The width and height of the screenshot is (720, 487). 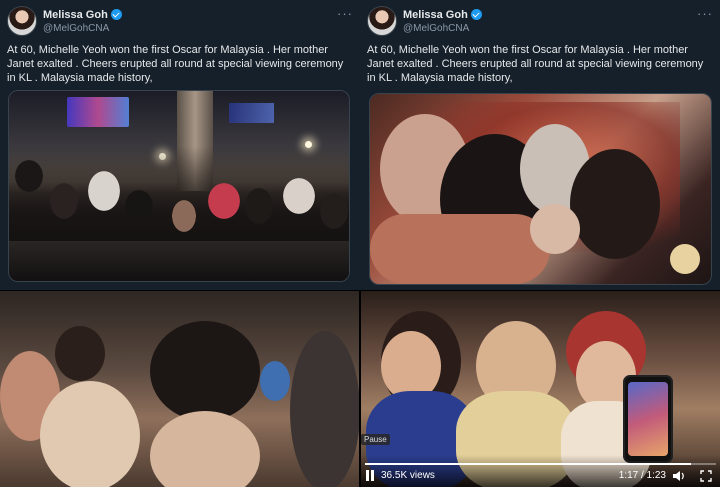 What do you see at coordinates (251, 113) in the screenshot?
I see `led-screen-secondary` at bounding box center [251, 113].